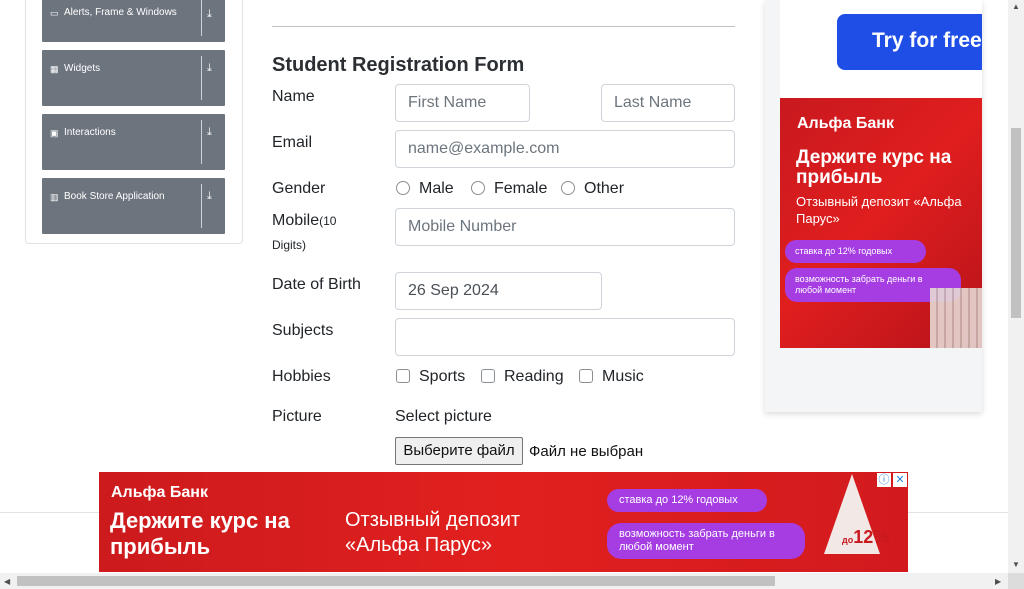  What do you see at coordinates (54, 69) in the screenshot?
I see `grid-icon: ▦` at bounding box center [54, 69].